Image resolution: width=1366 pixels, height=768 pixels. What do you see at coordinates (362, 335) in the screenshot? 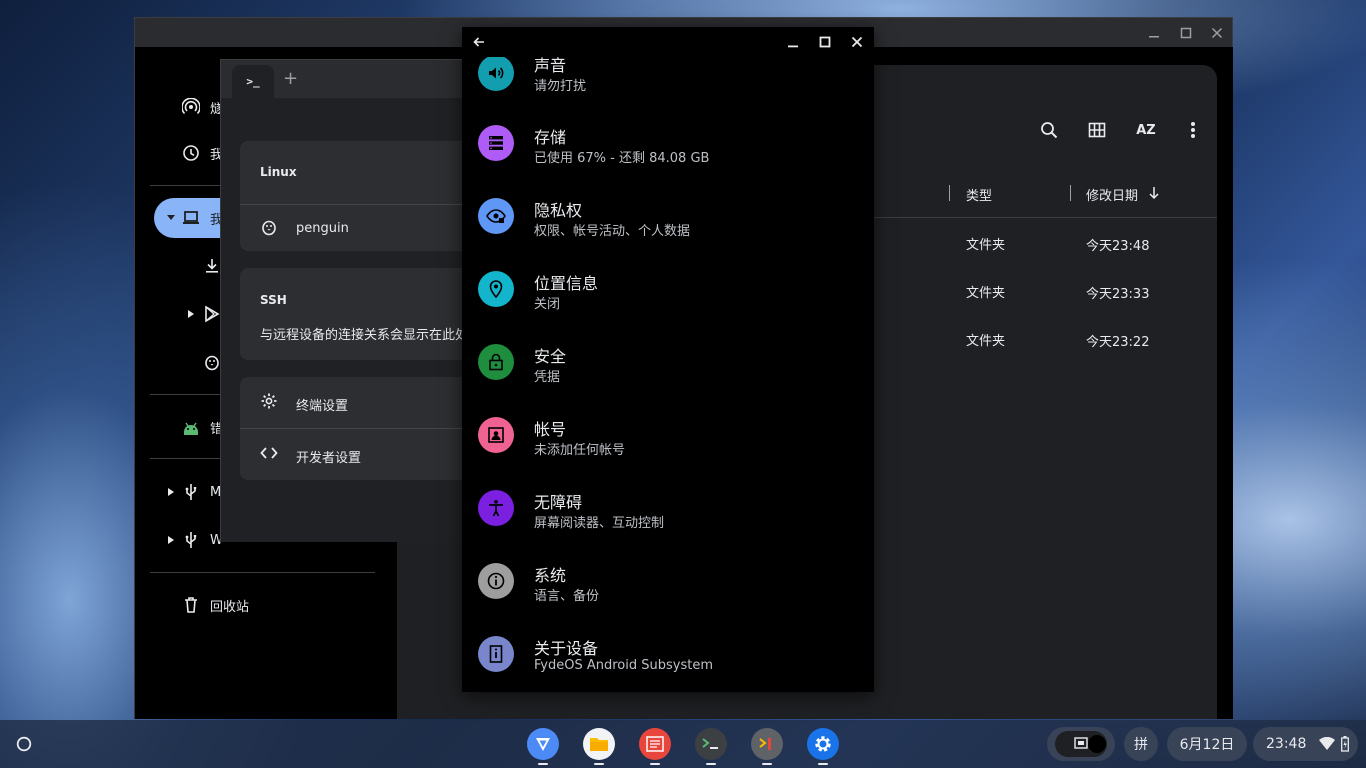
I see `ssh-empty-text: 与远程设备的连接关系会显示在此处` at bounding box center [362, 335].